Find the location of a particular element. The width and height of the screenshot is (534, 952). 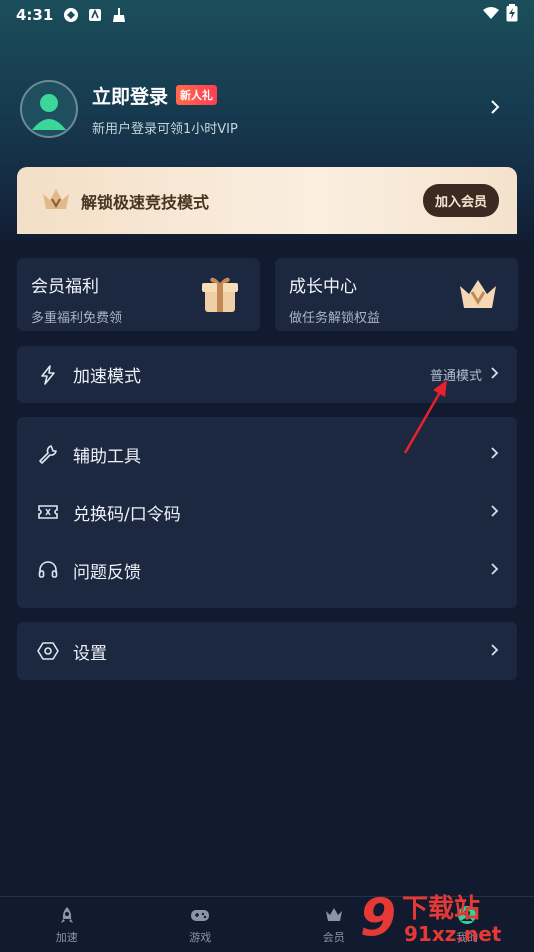

vip-crown-icon is located at coordinates (56, 201).